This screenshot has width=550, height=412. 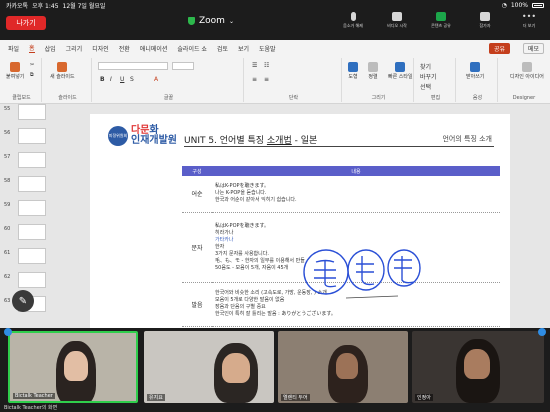 What do you see at coordinates (154, 140) in the screenshot?
I see `logo-text-line2: 인재개발원` at bounding box center [154, 140].